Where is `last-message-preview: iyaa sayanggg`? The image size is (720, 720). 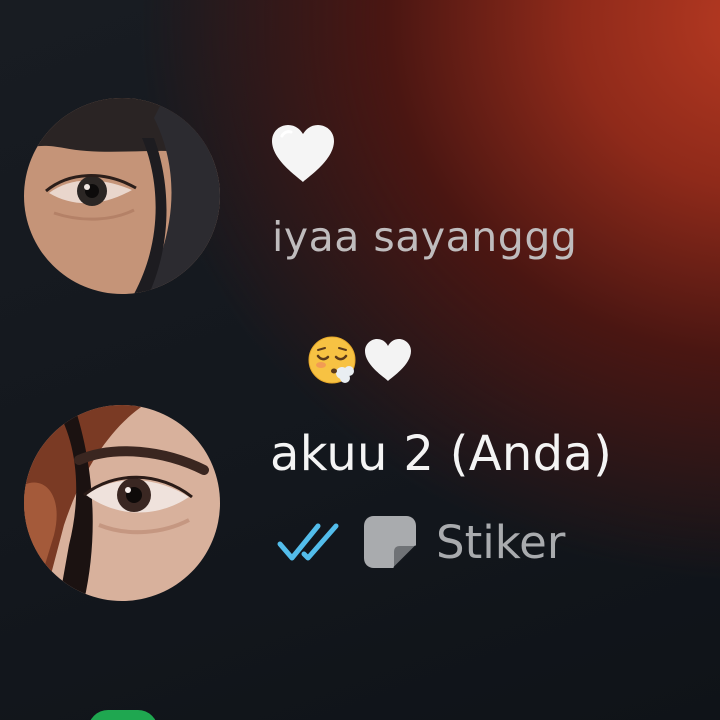
last-message-preview: iyaa sayanggg is located at coordinates (425, 237).